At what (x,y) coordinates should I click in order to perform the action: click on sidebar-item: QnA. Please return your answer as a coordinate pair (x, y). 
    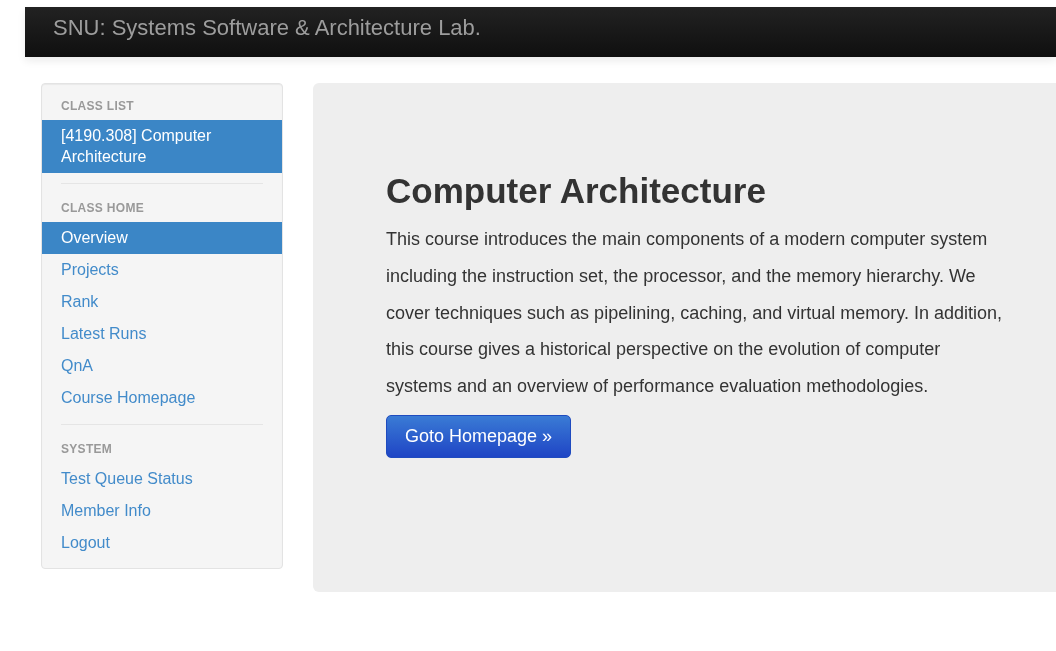
    Looking at the image, I should click on (162, 366).